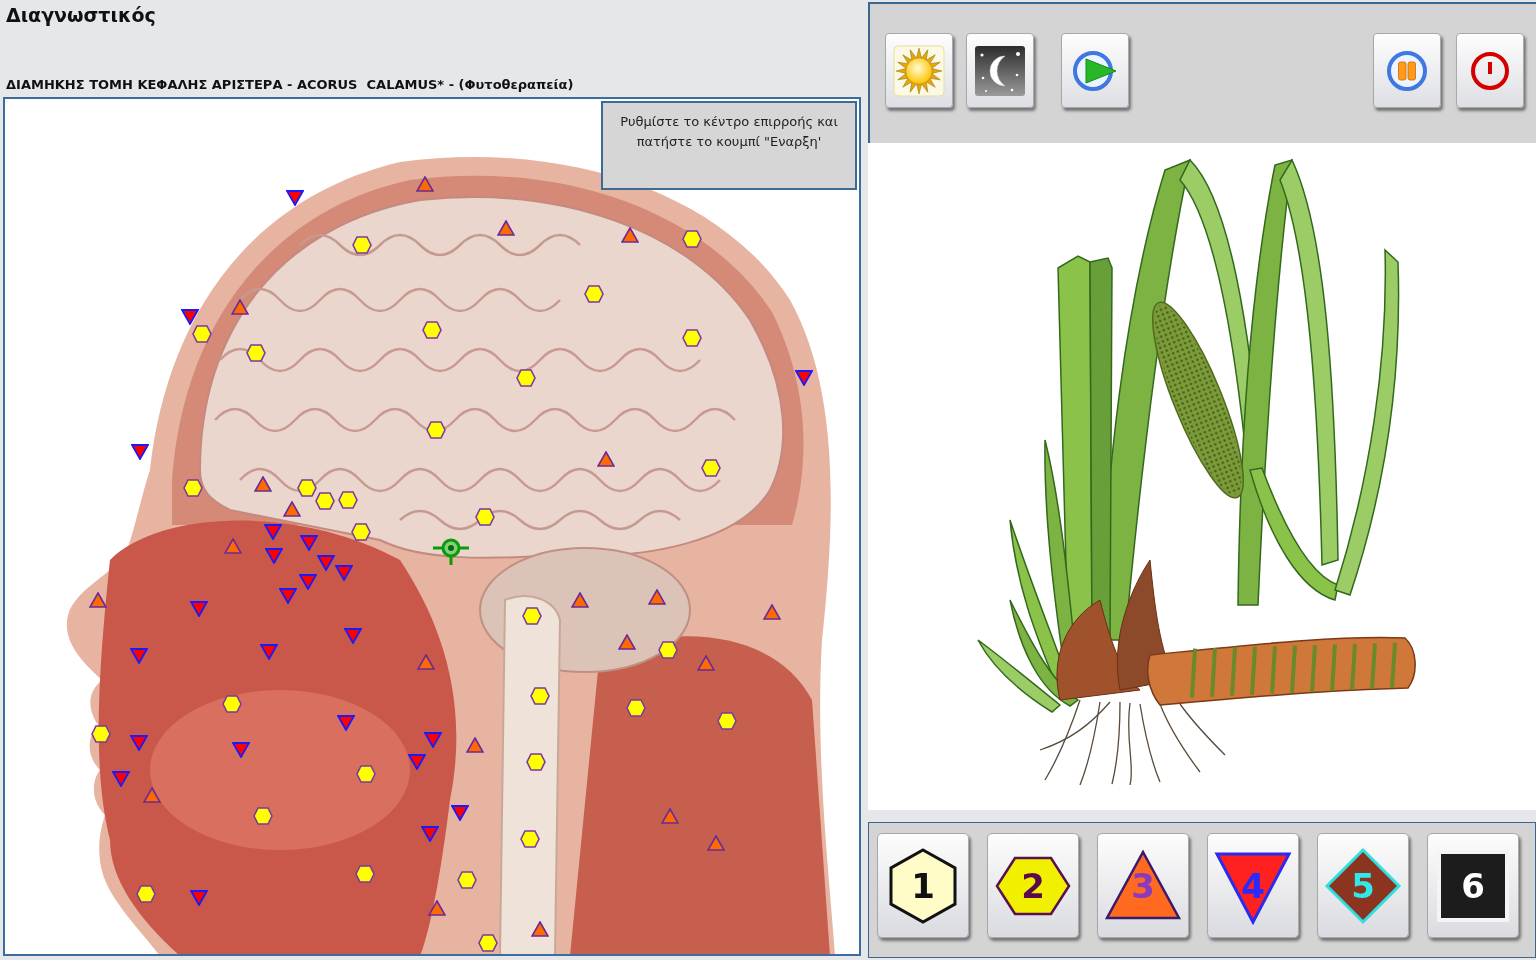 The width and height of the screenshot is (1536, 960). Describe the element at coordinates (1473, 885) in the screenshot. I see `level-button: 6` at that location.